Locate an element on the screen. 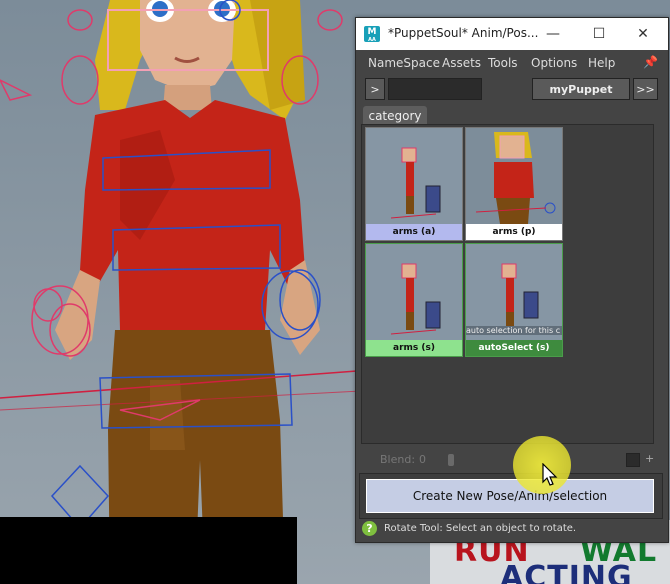 The image size is (670, 584). close-button: ✕ is located at coordinates (643, 34).